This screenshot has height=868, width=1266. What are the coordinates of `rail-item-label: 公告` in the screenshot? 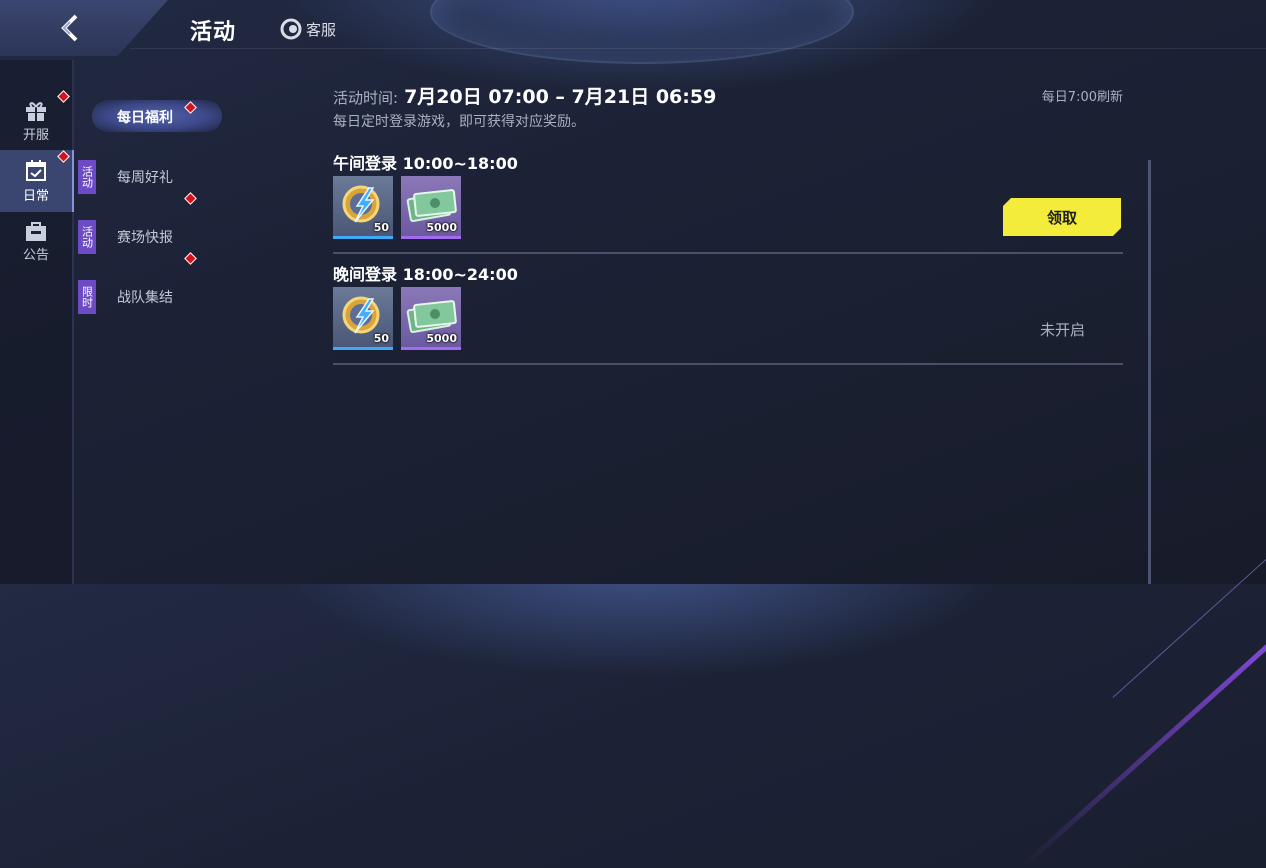 It's located at (35, 255).